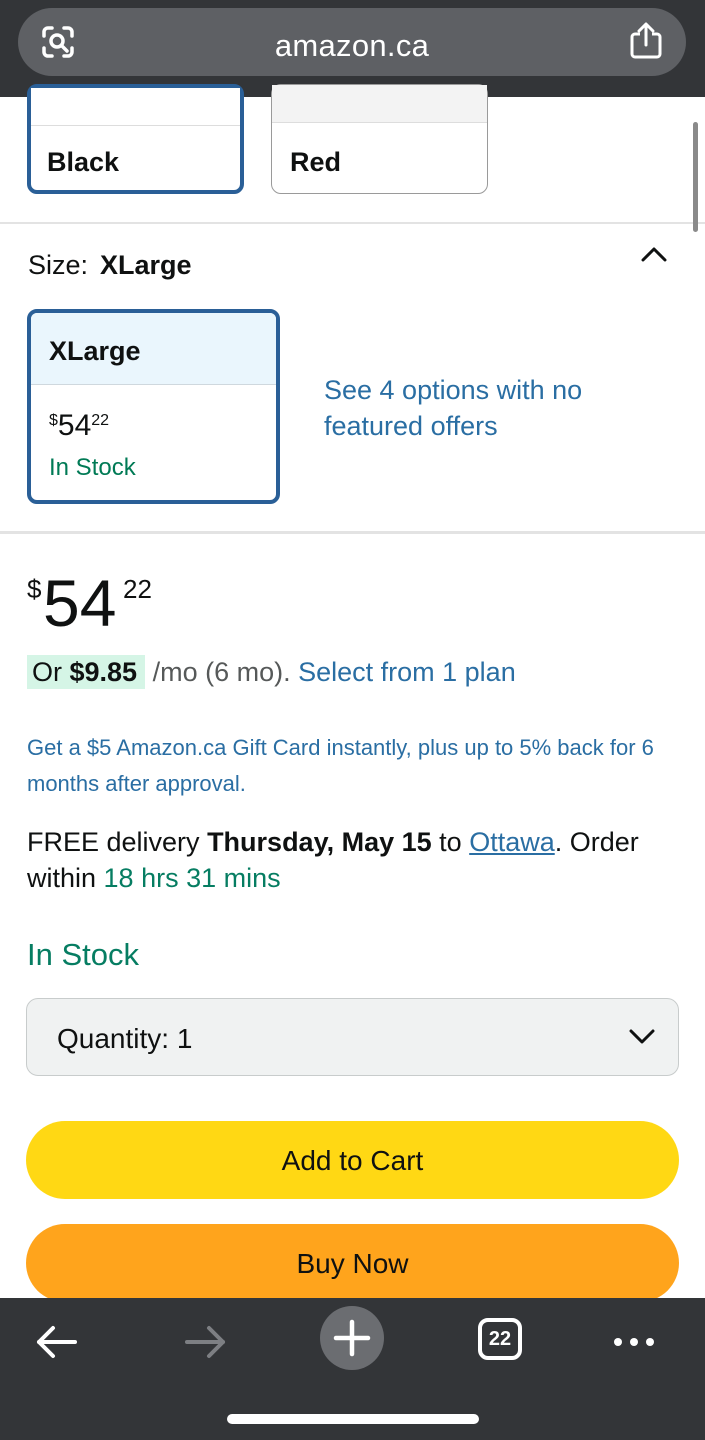  Describe the element at coordinates (34, 589) in the screenshot. I see `price-currency: $` at that location.